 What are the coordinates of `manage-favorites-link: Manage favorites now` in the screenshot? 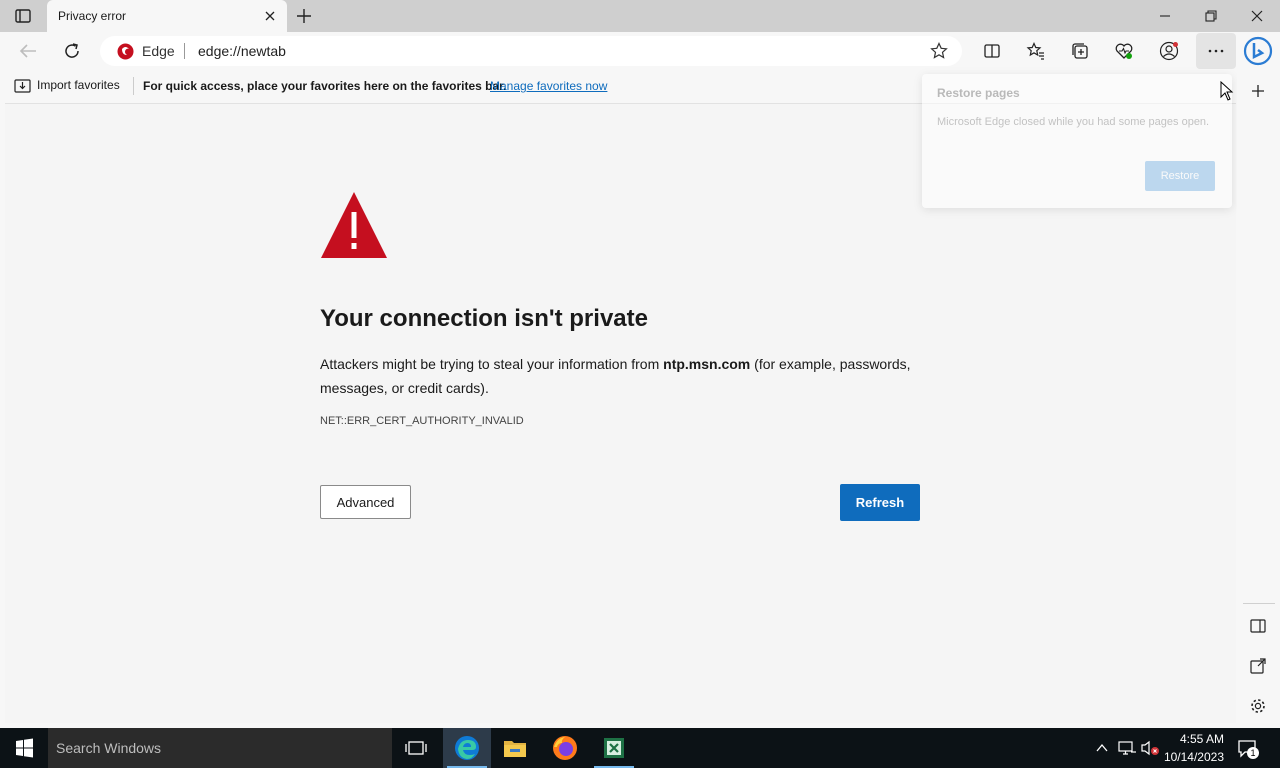 It's located at (548, 86).